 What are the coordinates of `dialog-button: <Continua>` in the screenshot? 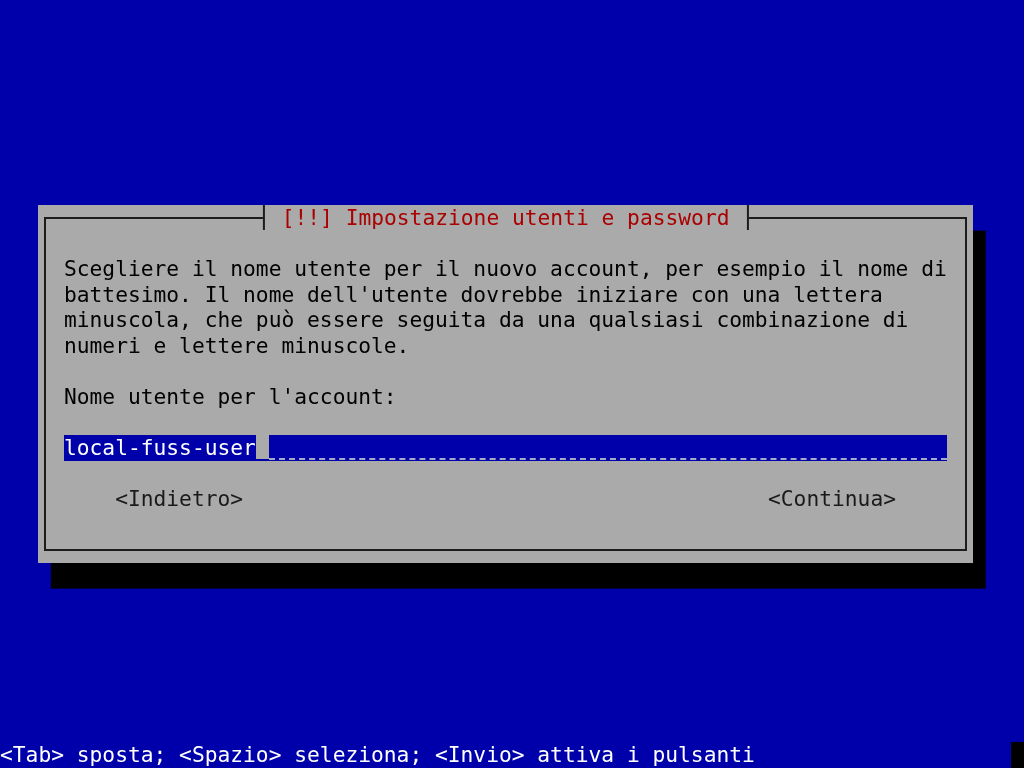 It's located at (832, 499).